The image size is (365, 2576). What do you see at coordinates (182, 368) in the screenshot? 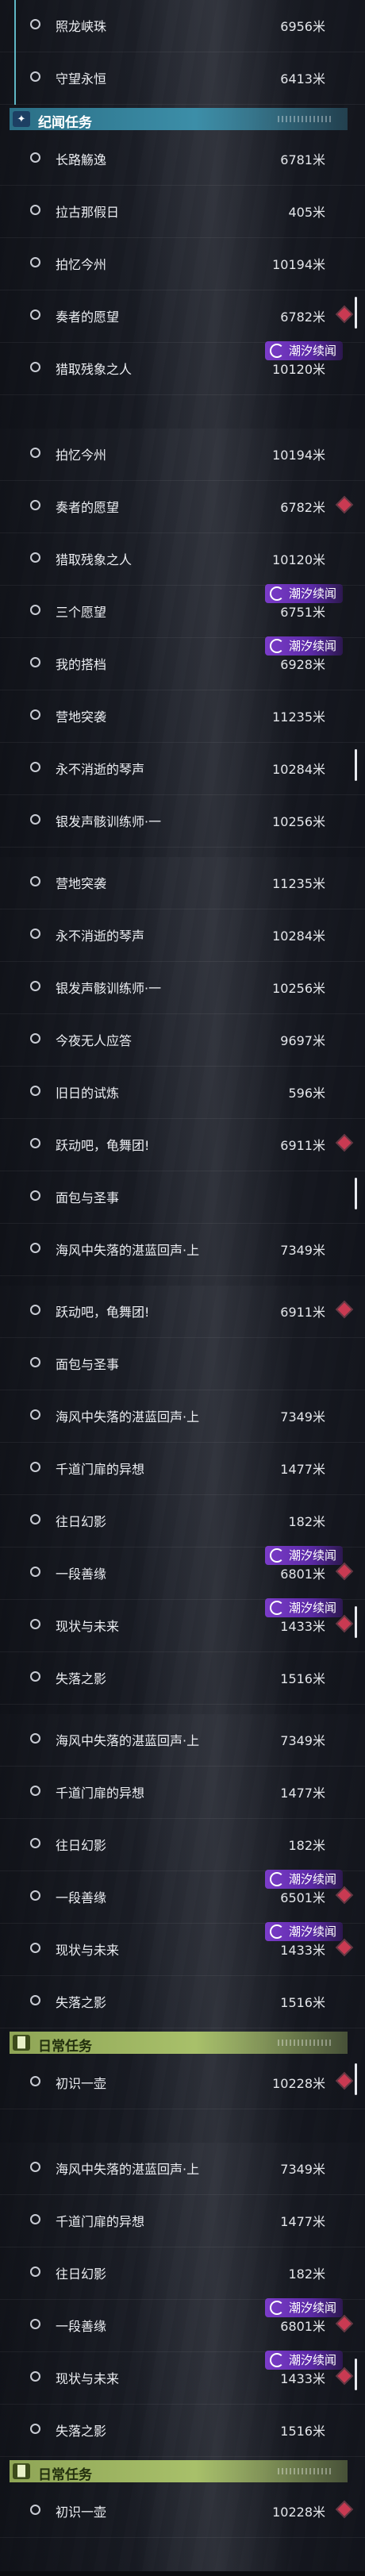
I see `quest-row: 猎取残象之人 10120米 潮汐续闻` at bounding box center [182, 368].